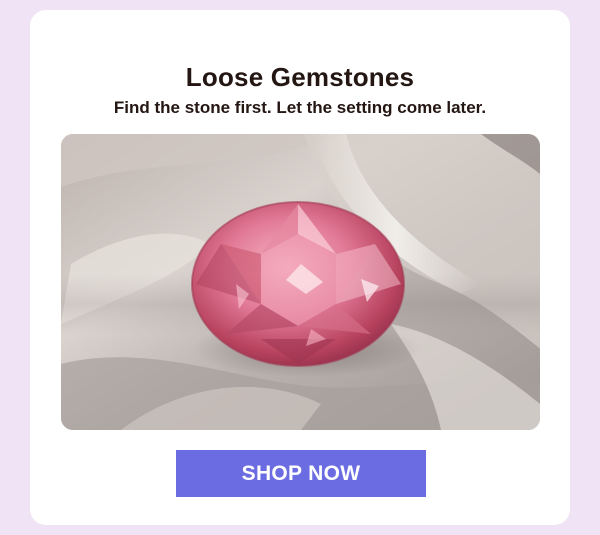 The width and height of the screenshot is (600, 535). What do you see at coordinates (301, 473) in the screenshot?
I see `shop-now-button: SHOP NOW` at bounding box center [301, 473].